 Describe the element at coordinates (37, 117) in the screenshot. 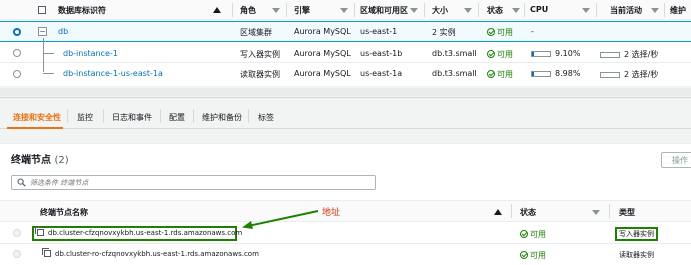

I see `tab-connectivity-security: 连接和安全性` at that location.